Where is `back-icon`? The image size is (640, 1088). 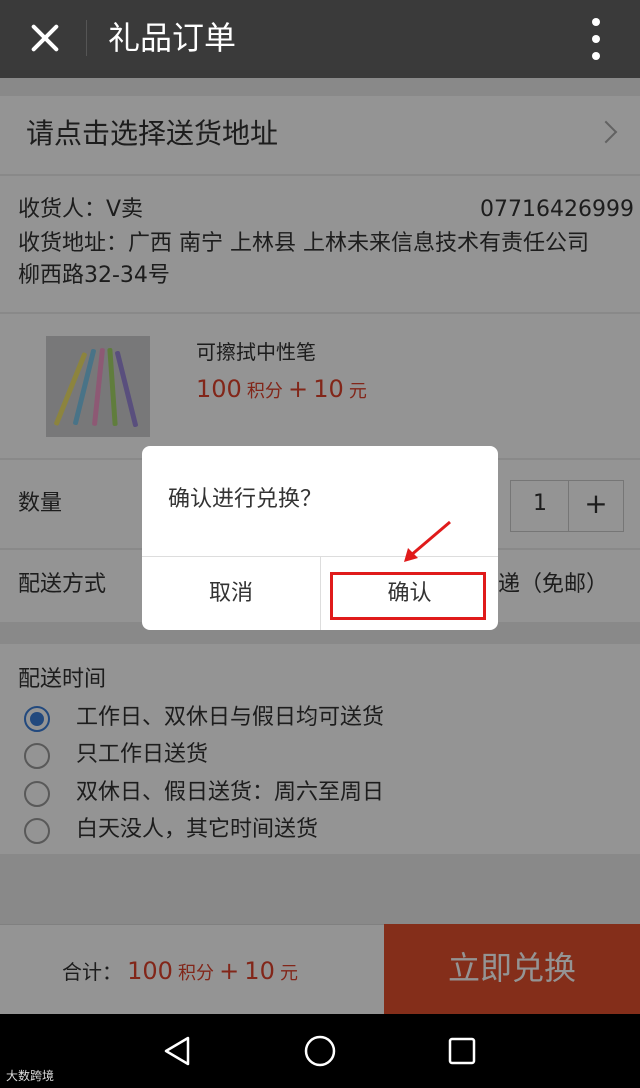
back-icon is located at coordinates (177, 1051).